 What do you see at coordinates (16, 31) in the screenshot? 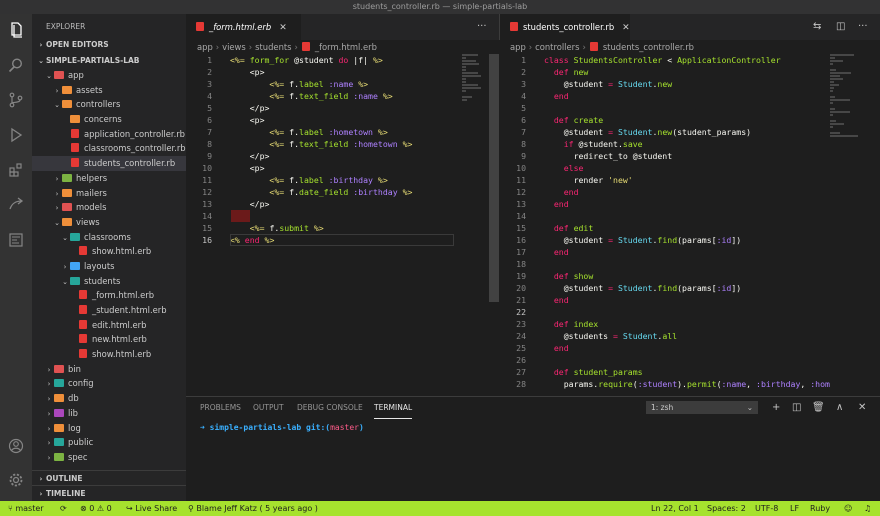
I see `files-icon` at bounding box center [16, 31].